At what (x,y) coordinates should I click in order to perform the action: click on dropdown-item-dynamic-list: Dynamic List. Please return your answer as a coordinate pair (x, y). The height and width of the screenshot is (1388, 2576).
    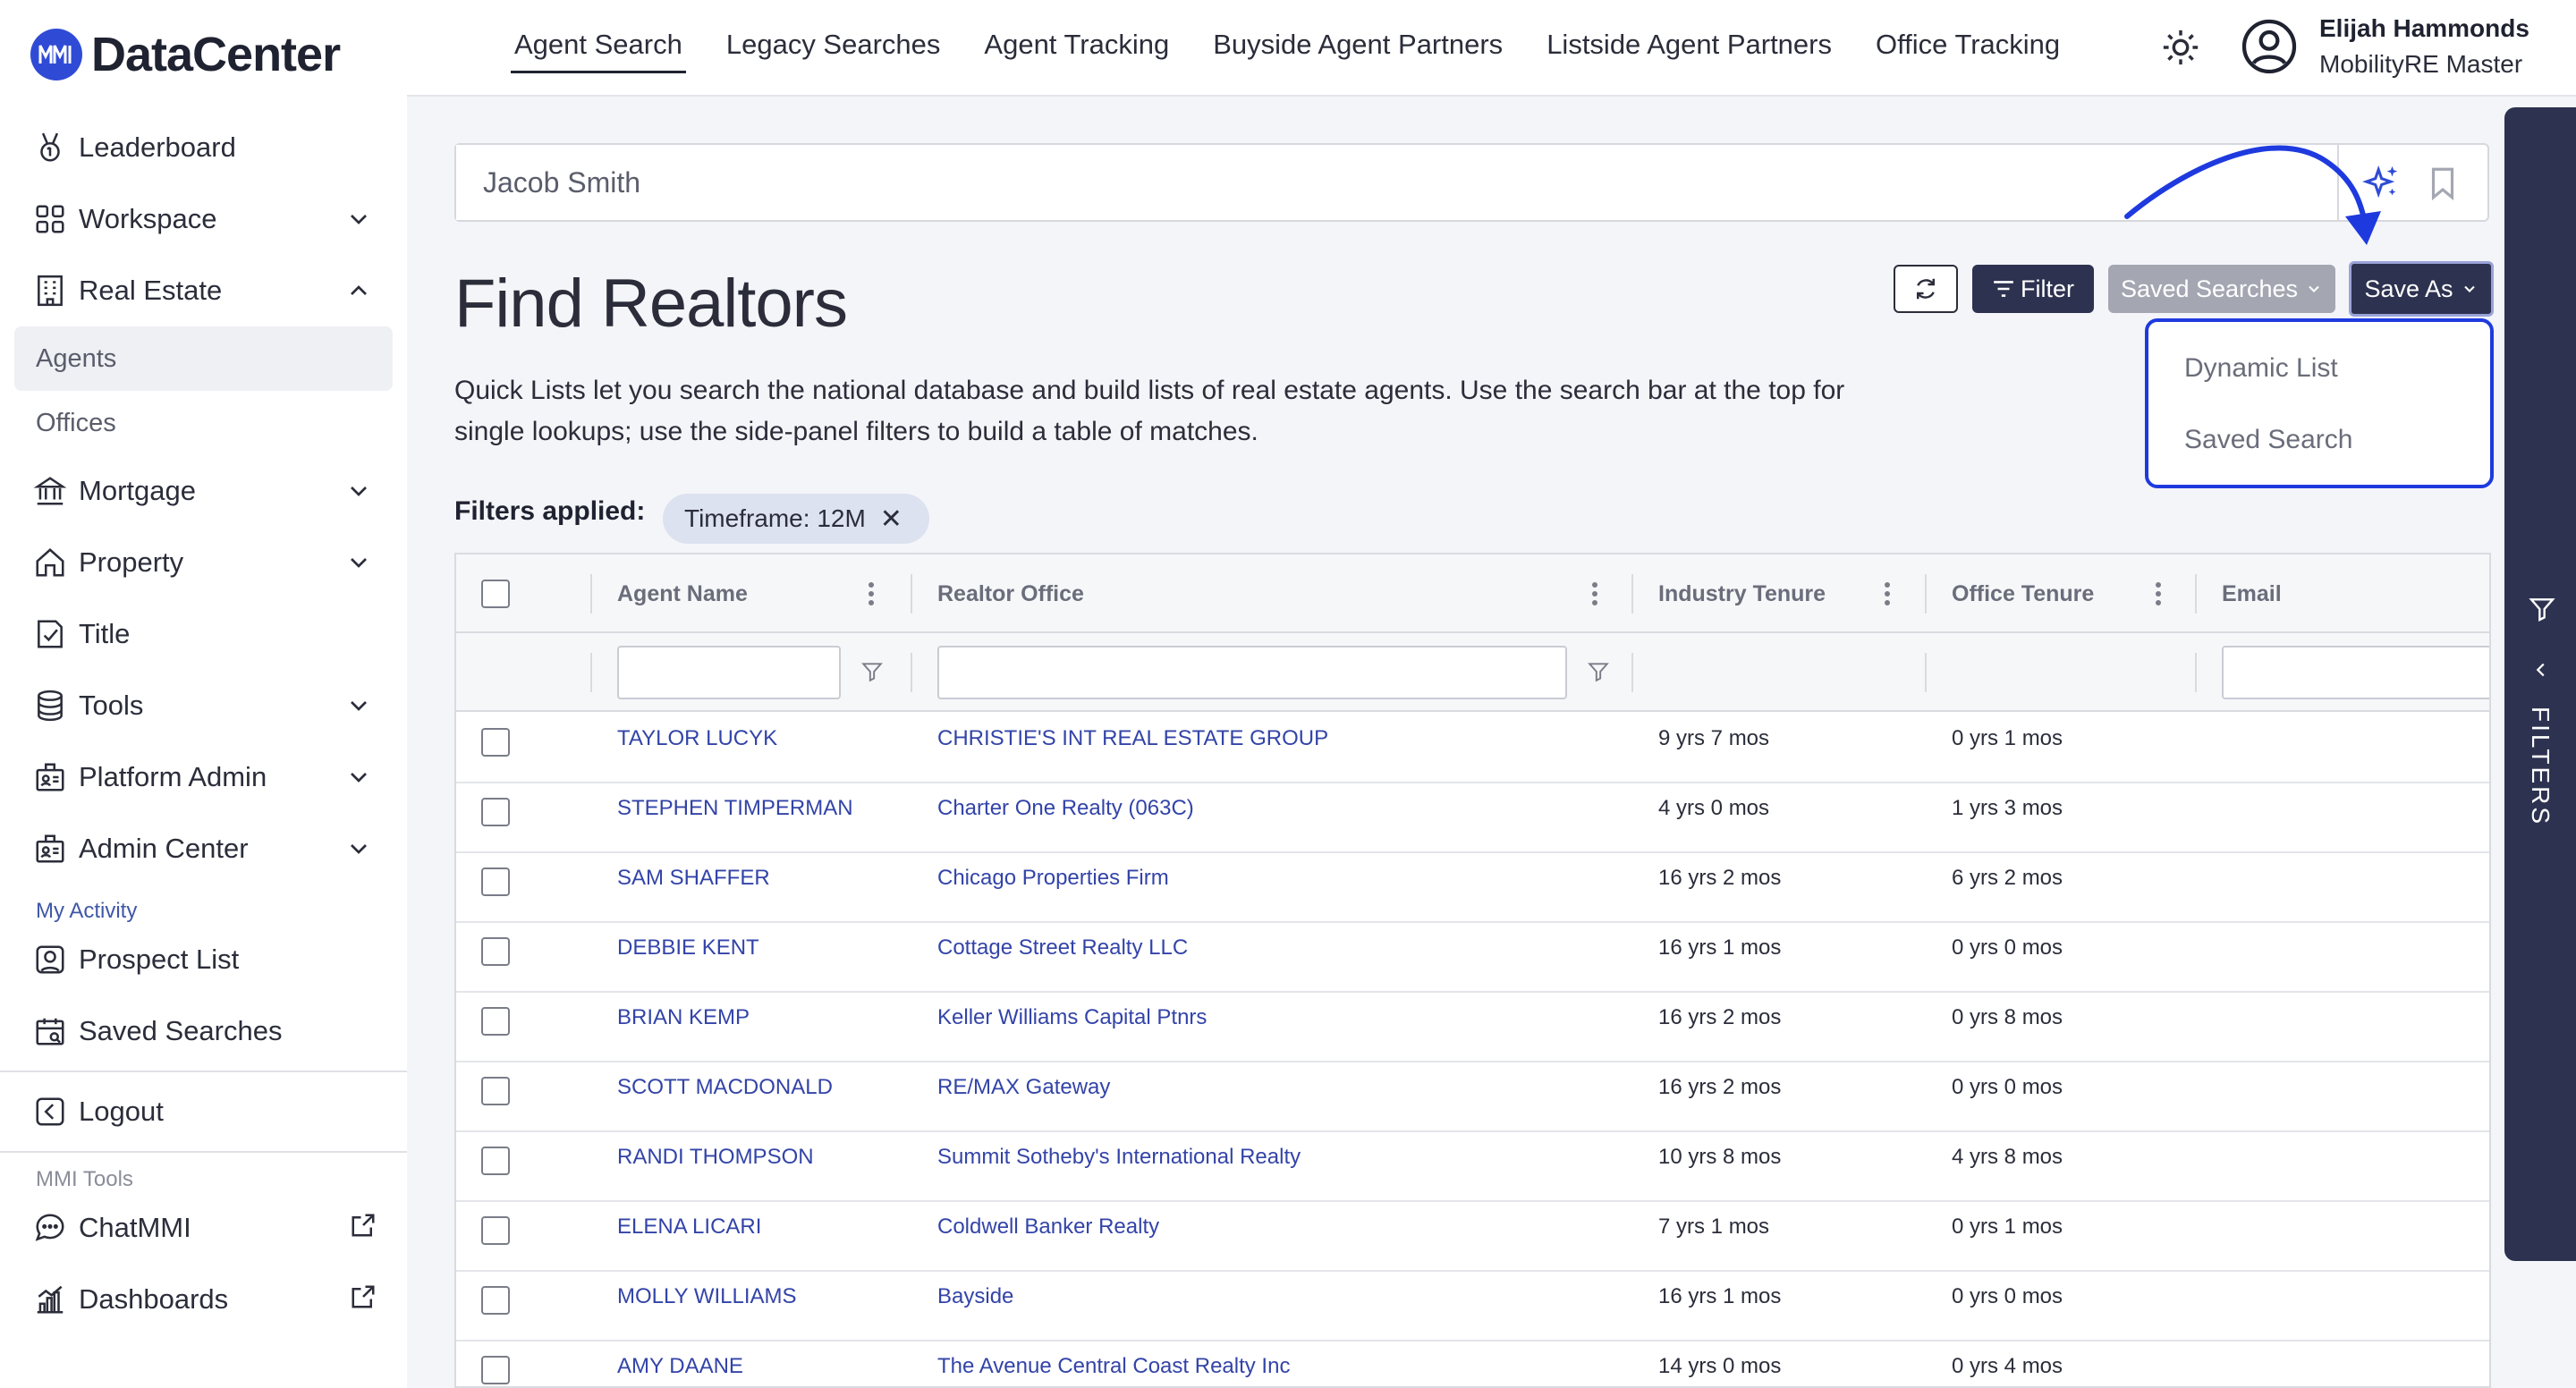
    Looking at the image, I should click on (2319, 369).